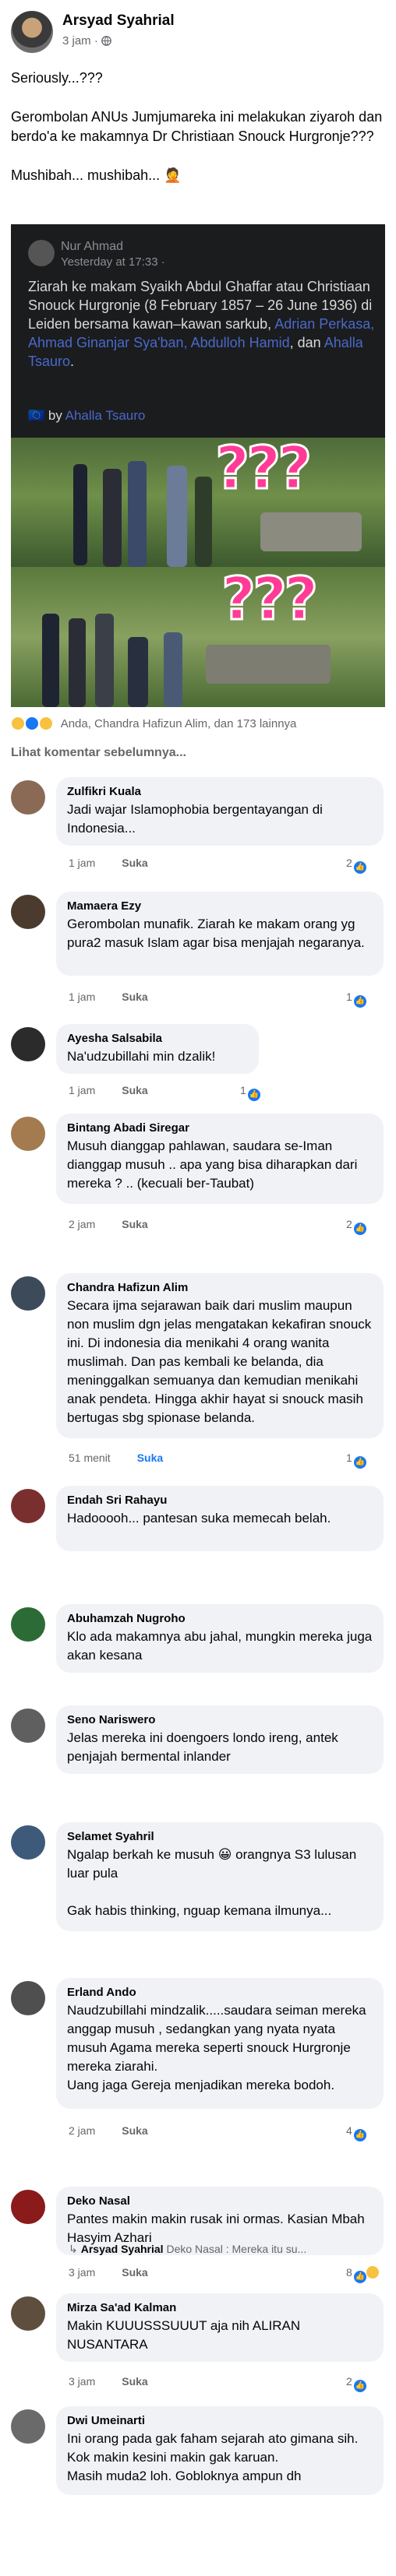 The height and width of the screenshot is (2576, 396). I want to click on commenter-name: Erland Ando, so click(220, 1992).